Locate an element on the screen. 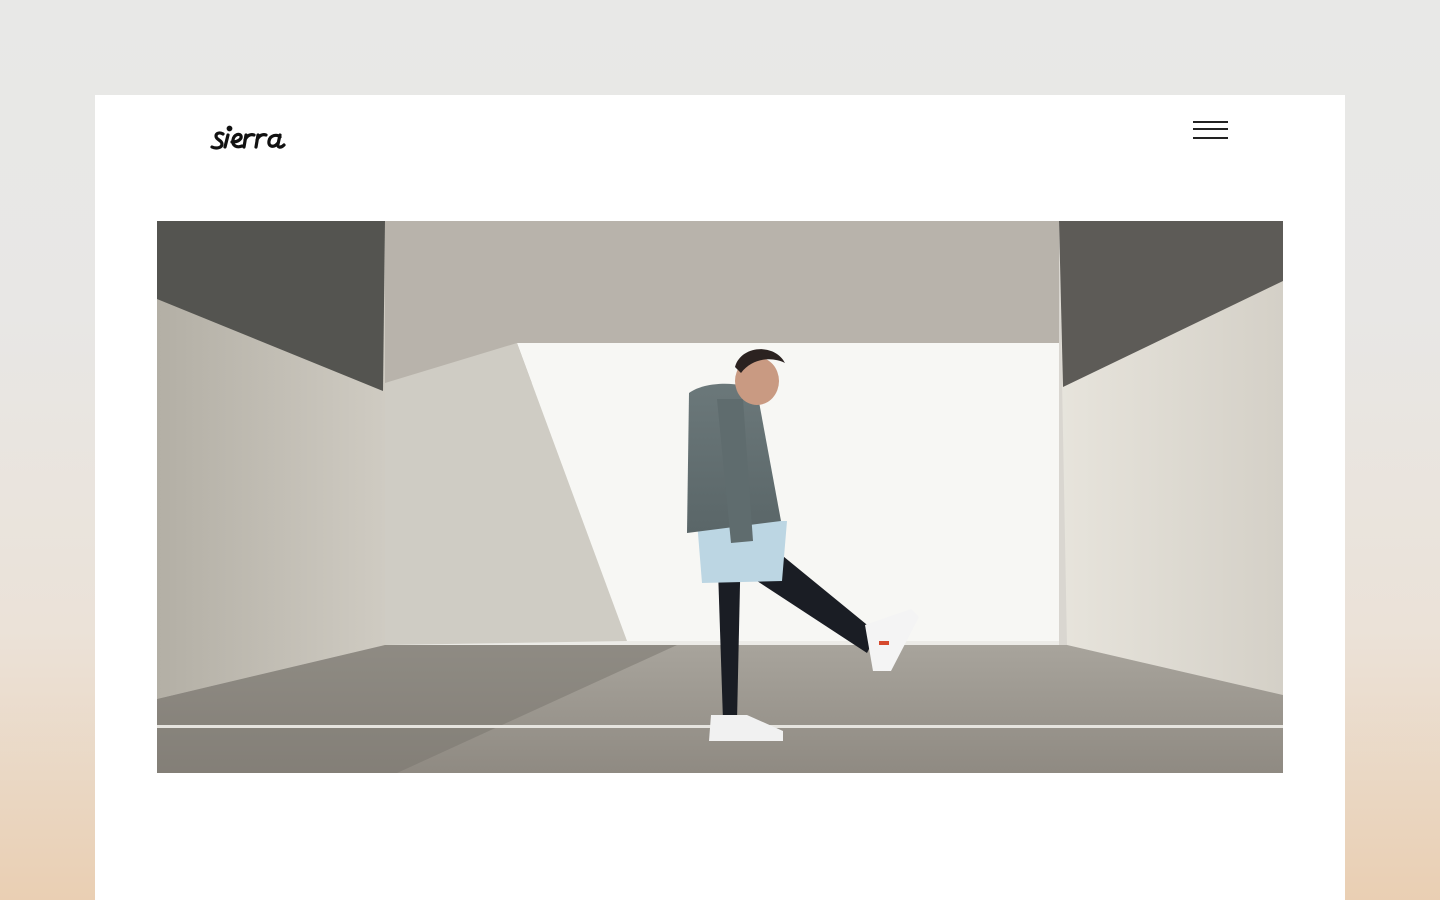  hamburger-menu-icon is located at coordinates (1211, 131).